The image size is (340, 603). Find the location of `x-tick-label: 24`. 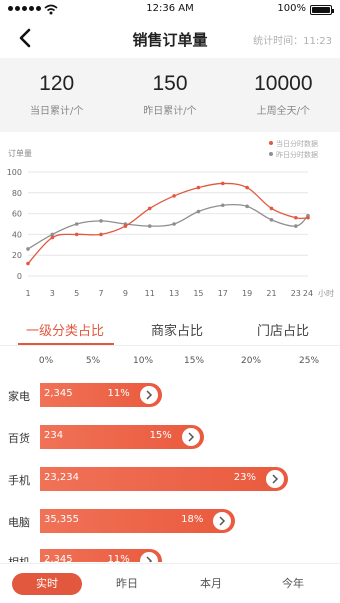

x-tick-label: 24 is located at coordinates (308, 293).